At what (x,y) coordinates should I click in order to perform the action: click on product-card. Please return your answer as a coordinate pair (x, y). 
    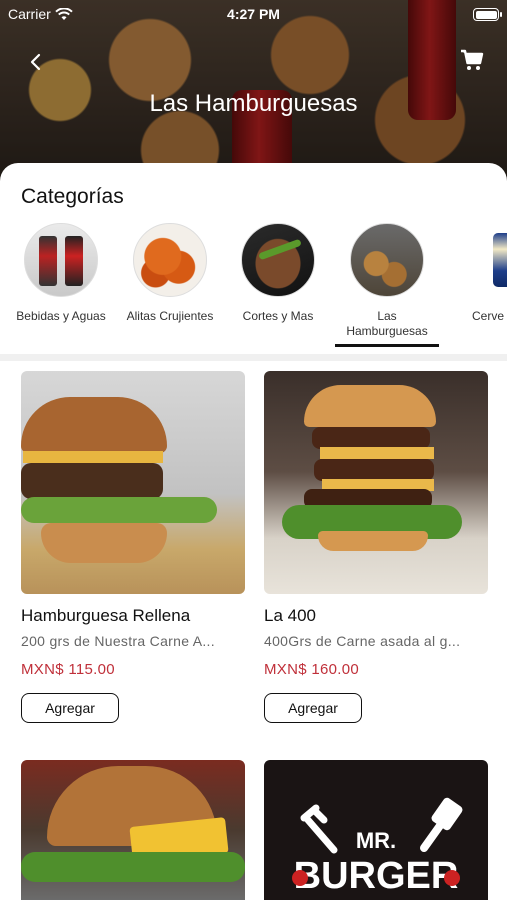
    Looking at the image, I should click on (133, 830).